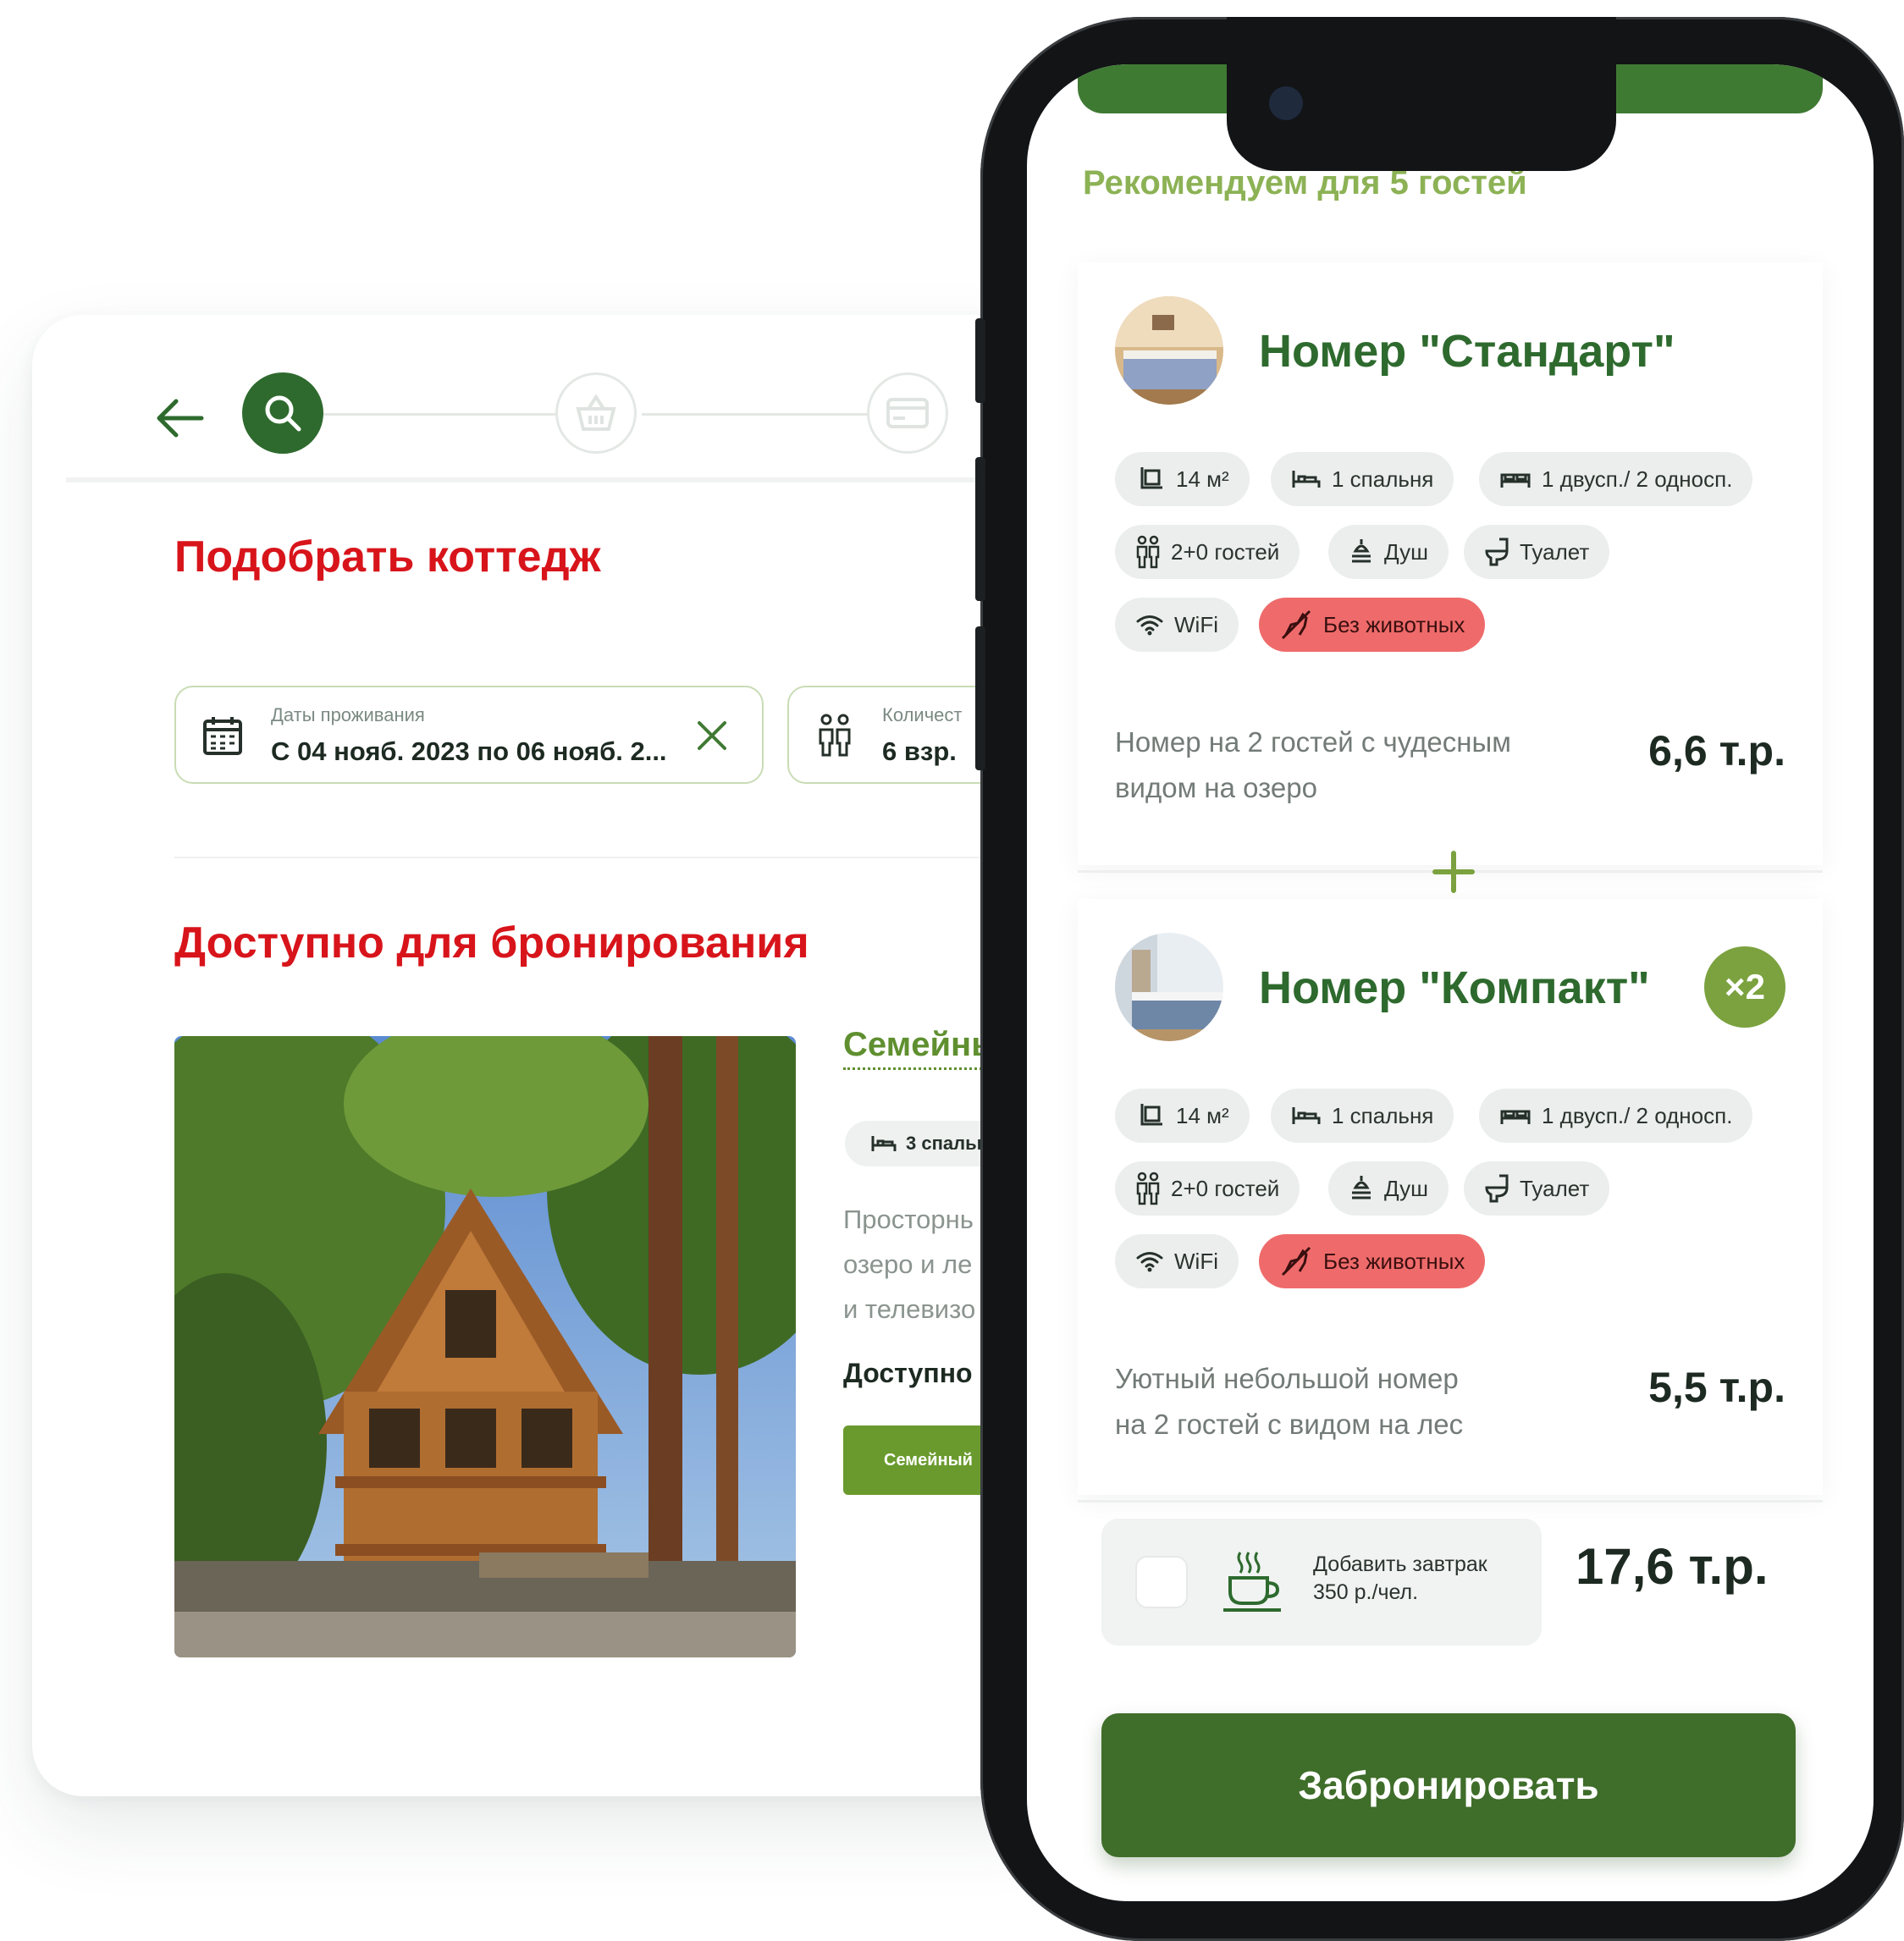 This screenshot has height=1941, width=1904. Describe the element at coordinates (223, 735) in the screenshot. I see `calendar-icon` at that location.